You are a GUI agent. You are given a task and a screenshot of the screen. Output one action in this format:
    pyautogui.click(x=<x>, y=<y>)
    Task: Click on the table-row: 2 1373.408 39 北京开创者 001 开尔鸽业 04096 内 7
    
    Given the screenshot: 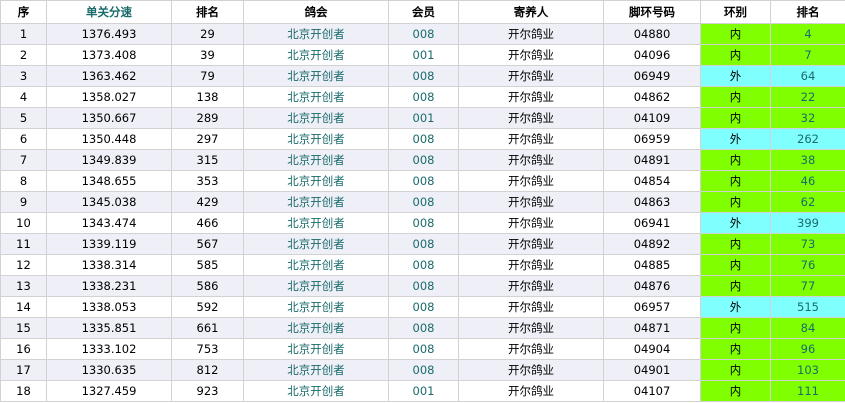 What is the action you would take?
    pyautogui.click(x=422, y=55)
    